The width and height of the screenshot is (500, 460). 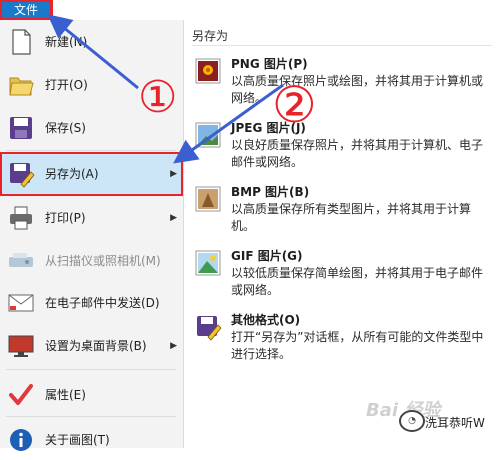 What do you see at coordinates (21, 86) in the screenshot?
I see `open-folder-icon` at bounding box center [21, 86].